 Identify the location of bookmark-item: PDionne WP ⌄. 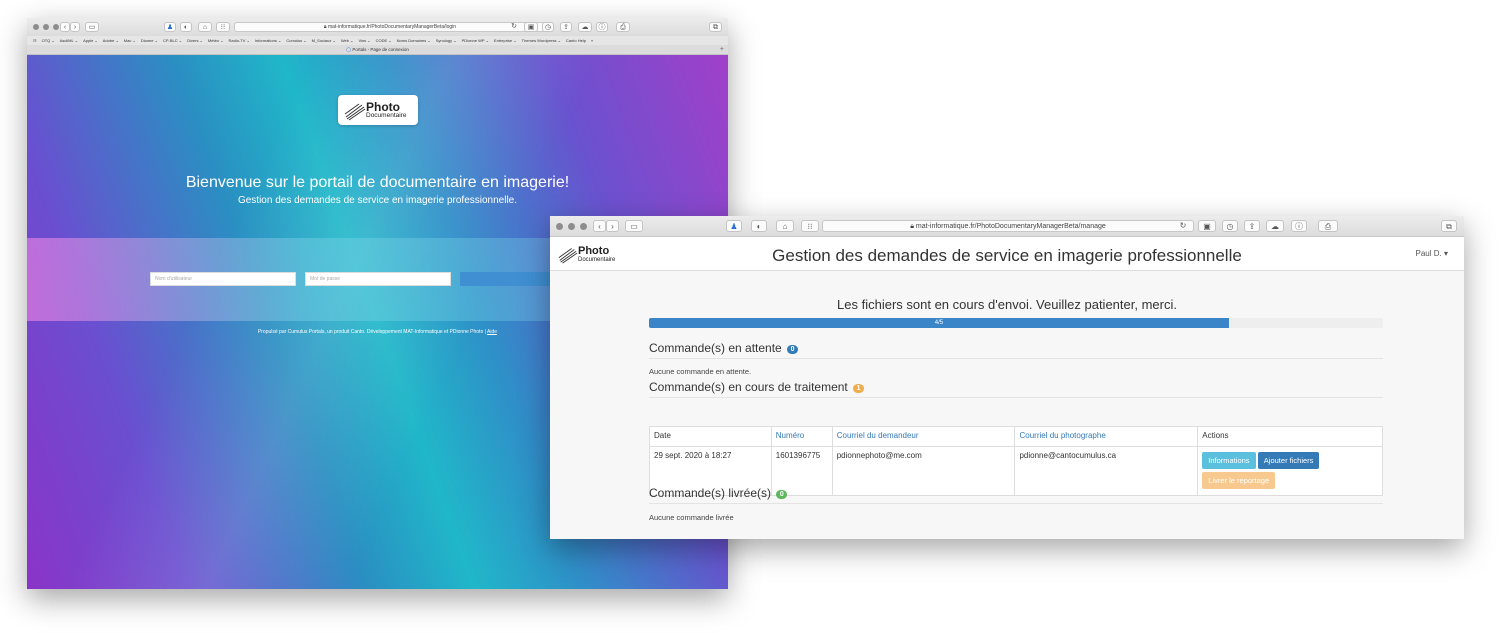
(475, 40).